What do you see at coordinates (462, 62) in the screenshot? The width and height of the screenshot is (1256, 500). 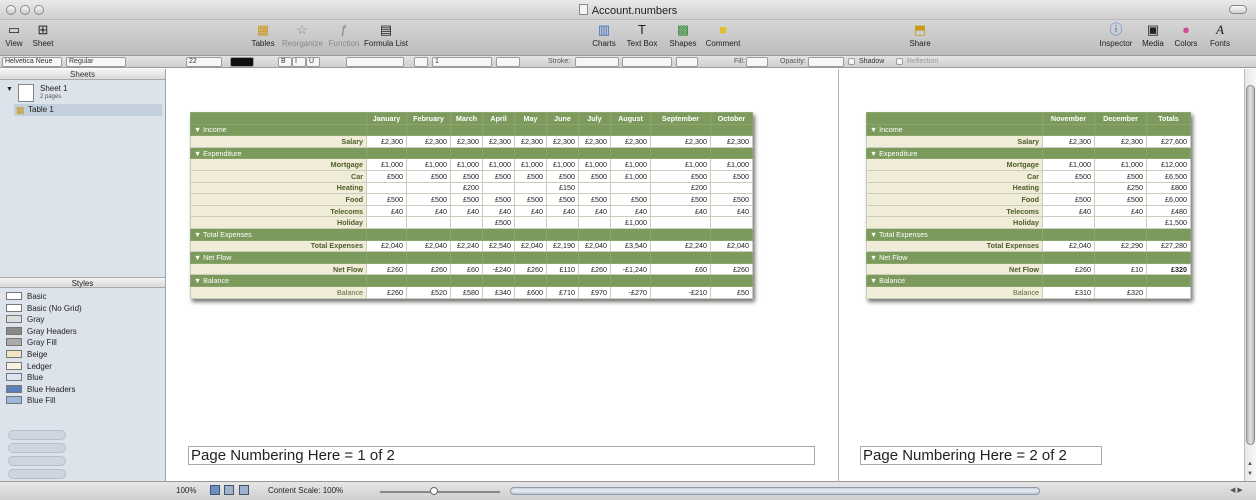 I see `line-spacing-field: 1` at bounding box center [462, 62].